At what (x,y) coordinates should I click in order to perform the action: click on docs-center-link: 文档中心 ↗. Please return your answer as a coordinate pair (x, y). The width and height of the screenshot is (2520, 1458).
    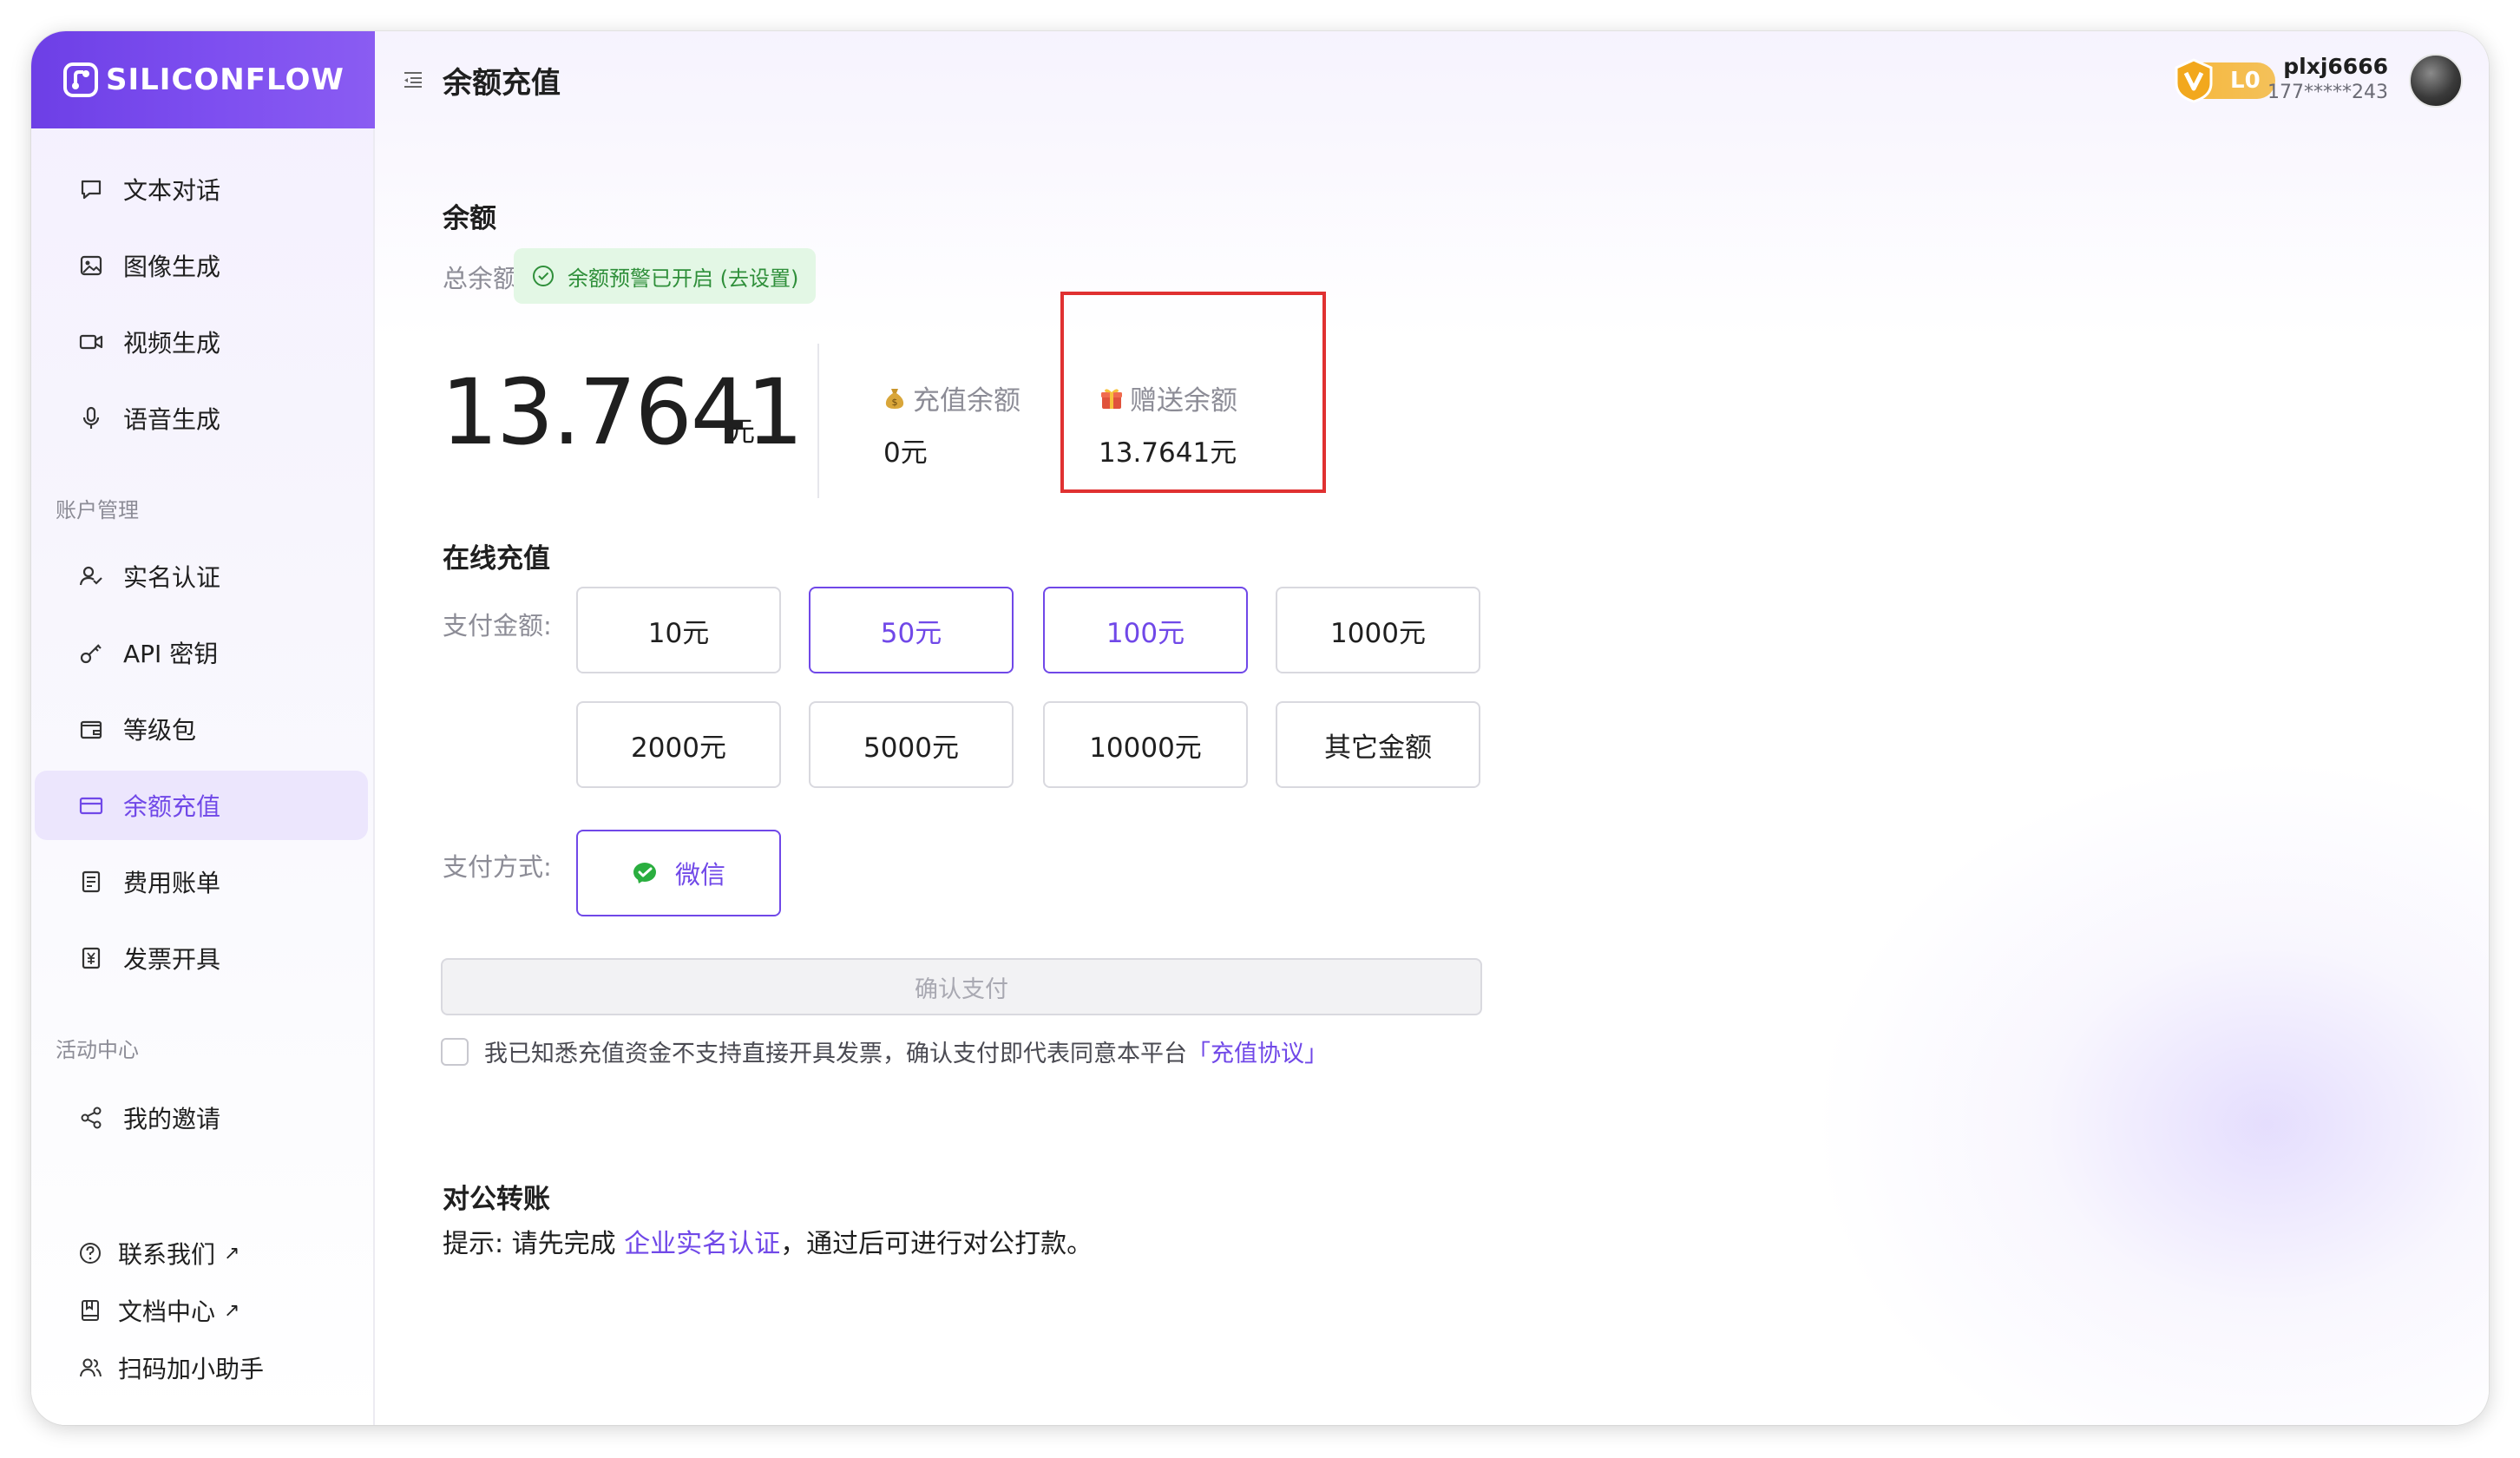
    Looking at the image, I should click on (159, 1311).